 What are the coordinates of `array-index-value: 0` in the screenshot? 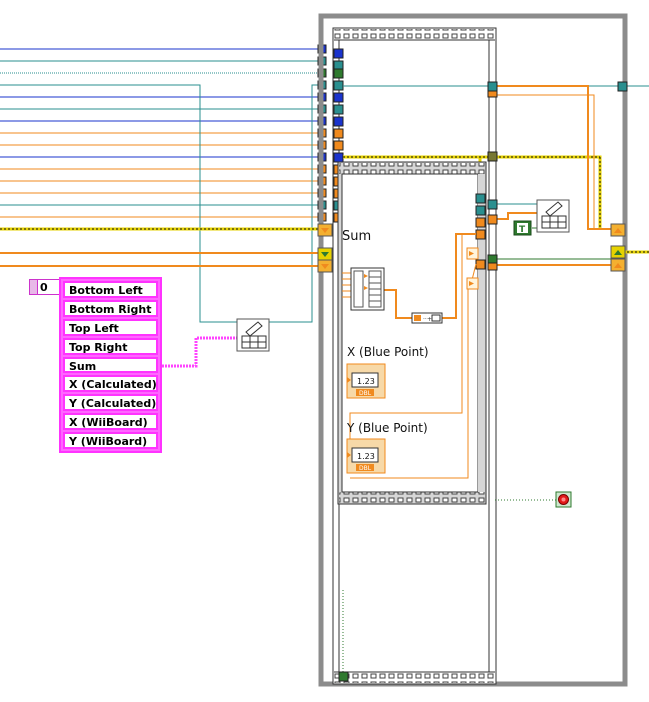 It's located at (44, 287).